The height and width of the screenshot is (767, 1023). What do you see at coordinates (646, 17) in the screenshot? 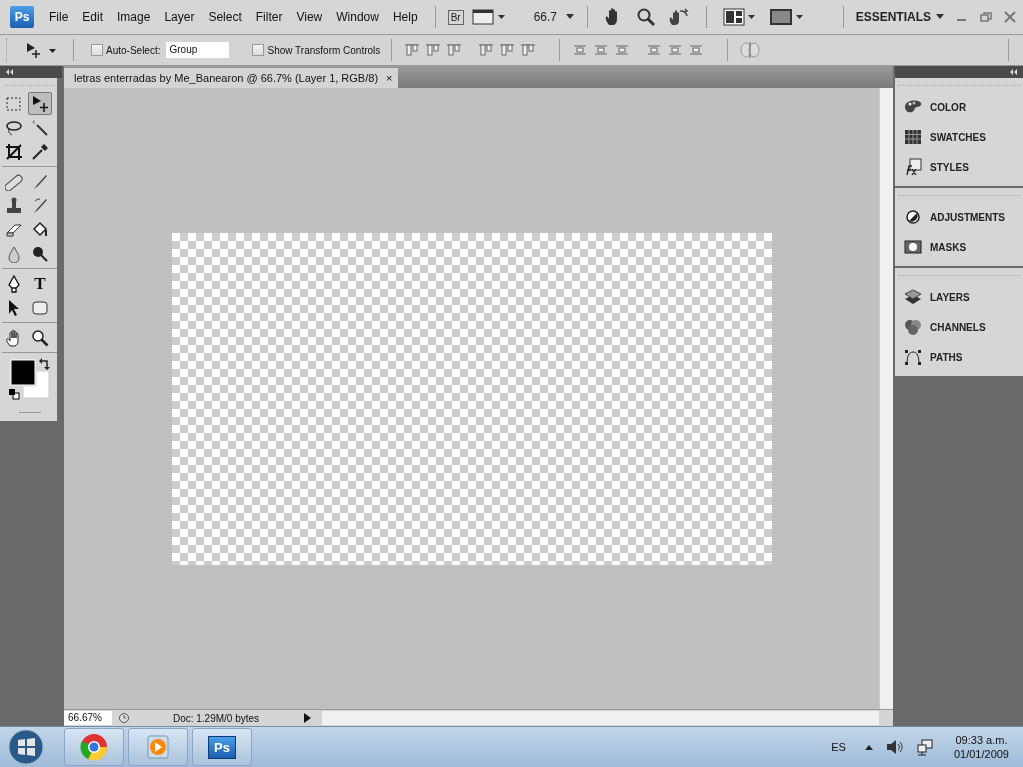
I see `search-icon` at bounding box center [646, 17].